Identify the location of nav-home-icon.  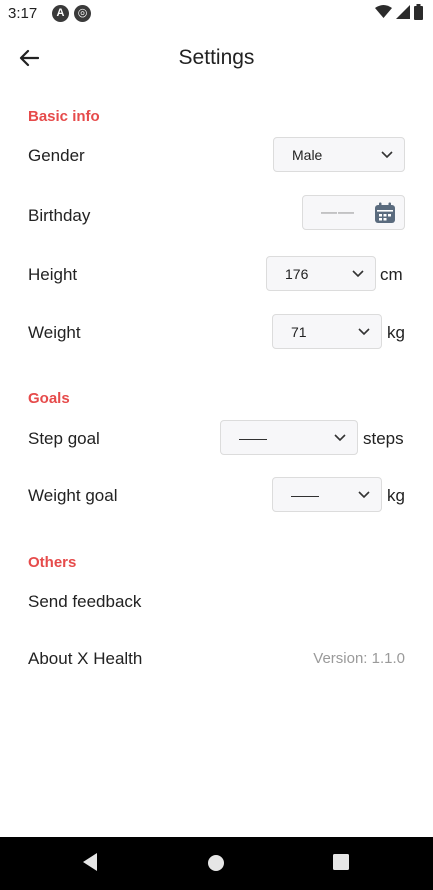
(216, 863).